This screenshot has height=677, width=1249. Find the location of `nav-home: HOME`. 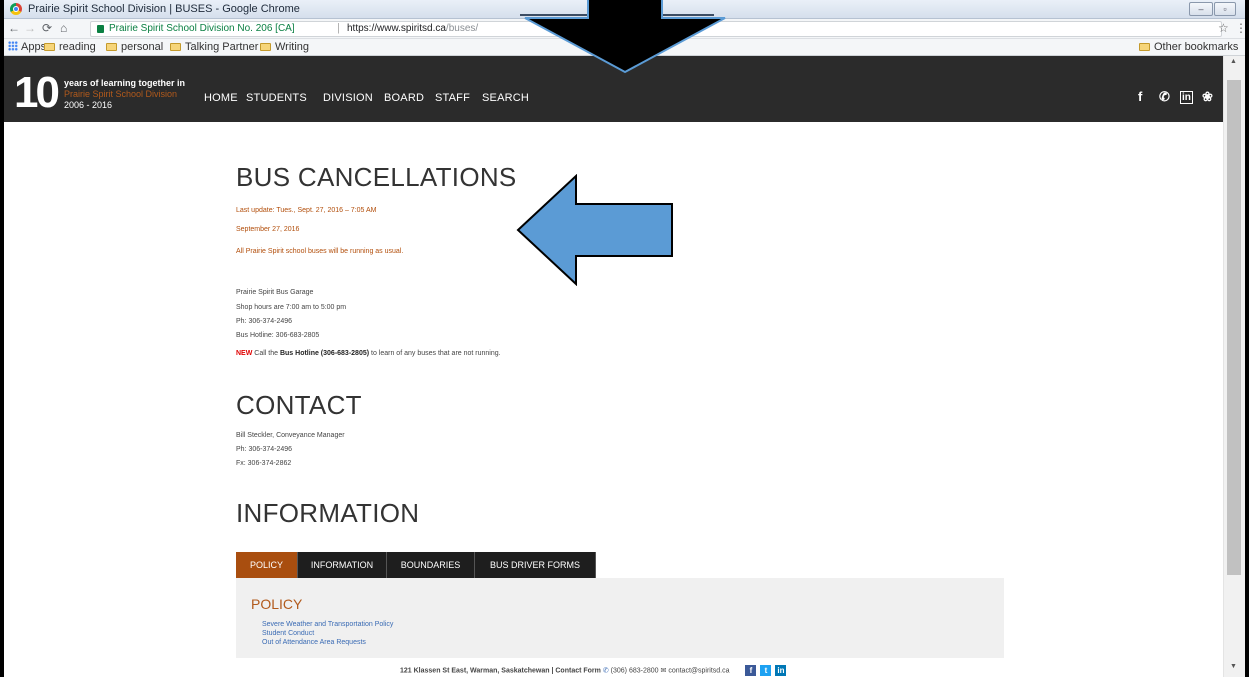

nav-home: HOME is located at coordinates (221, 98).